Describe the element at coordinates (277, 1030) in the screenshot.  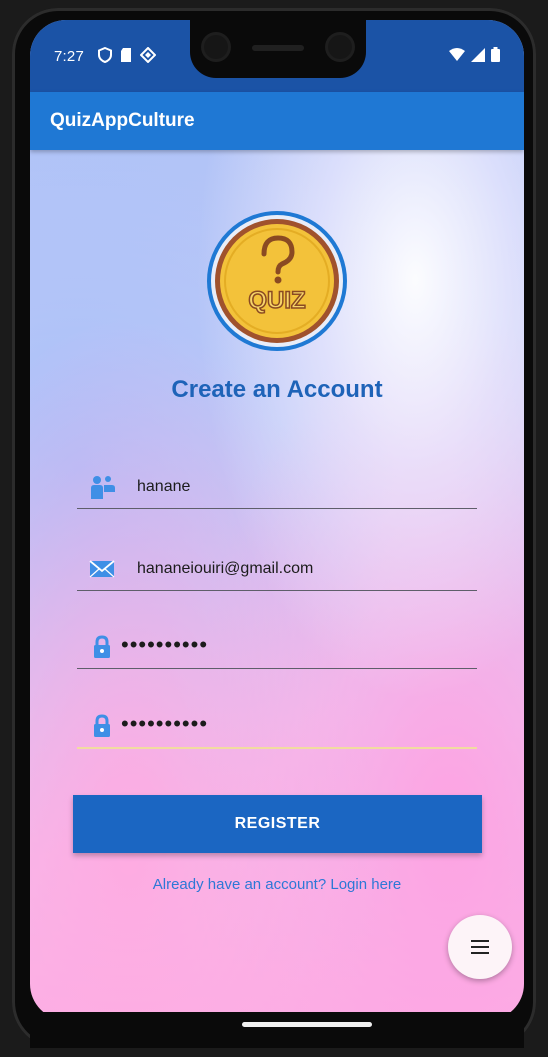
I see `system-nav-bar` at that location.